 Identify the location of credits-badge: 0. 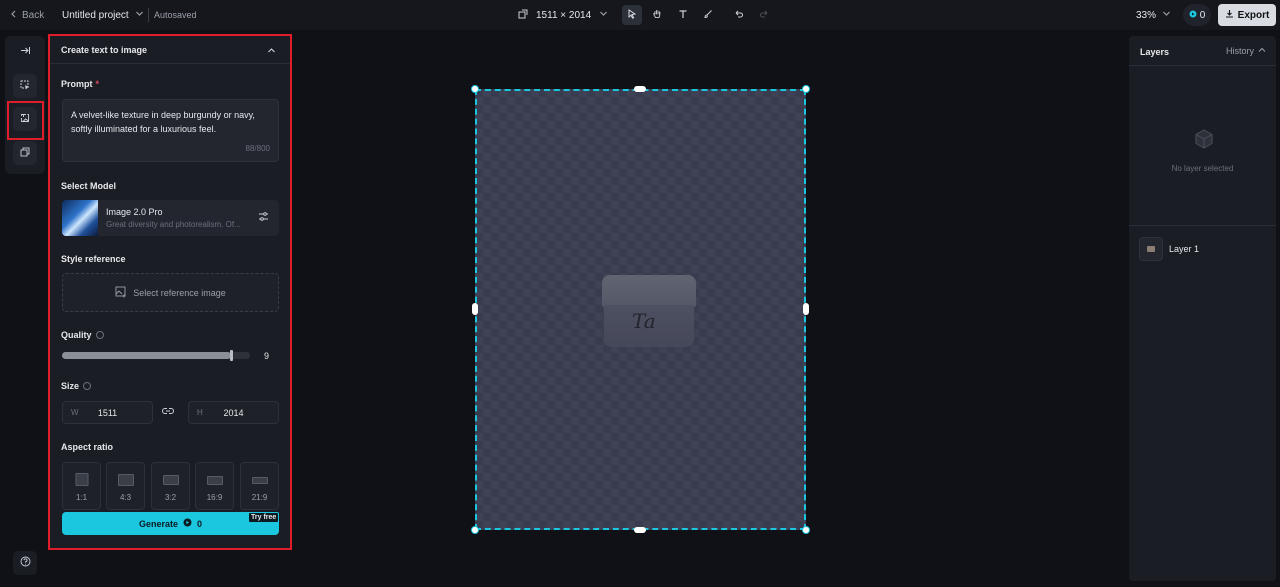
(1197, 15).